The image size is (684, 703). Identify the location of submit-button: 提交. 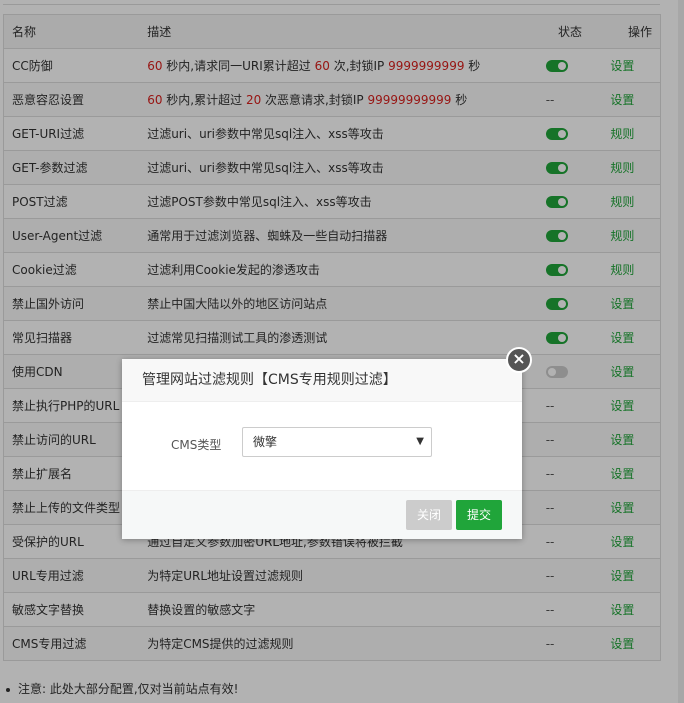
(478, 515).